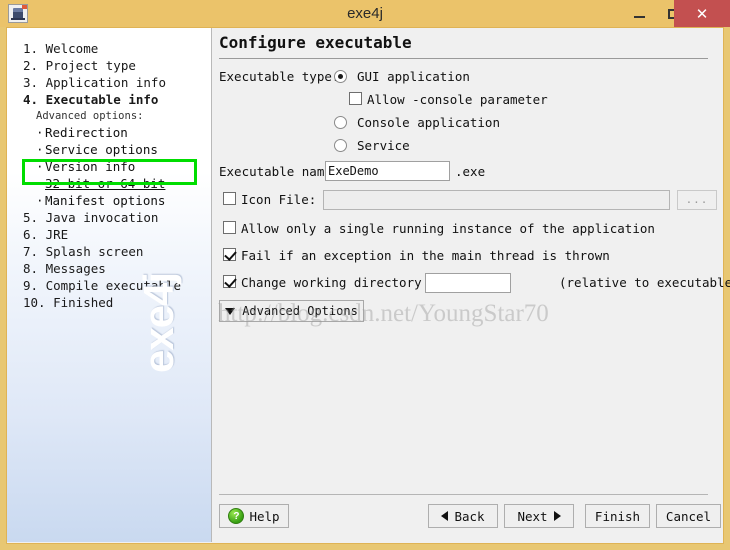 This screenshot has width=730, height=550. What do you see at coordinates (229, 281) in the screenshot?
I see `checkbox-change-working-directory` at bounding box center [229, 281].